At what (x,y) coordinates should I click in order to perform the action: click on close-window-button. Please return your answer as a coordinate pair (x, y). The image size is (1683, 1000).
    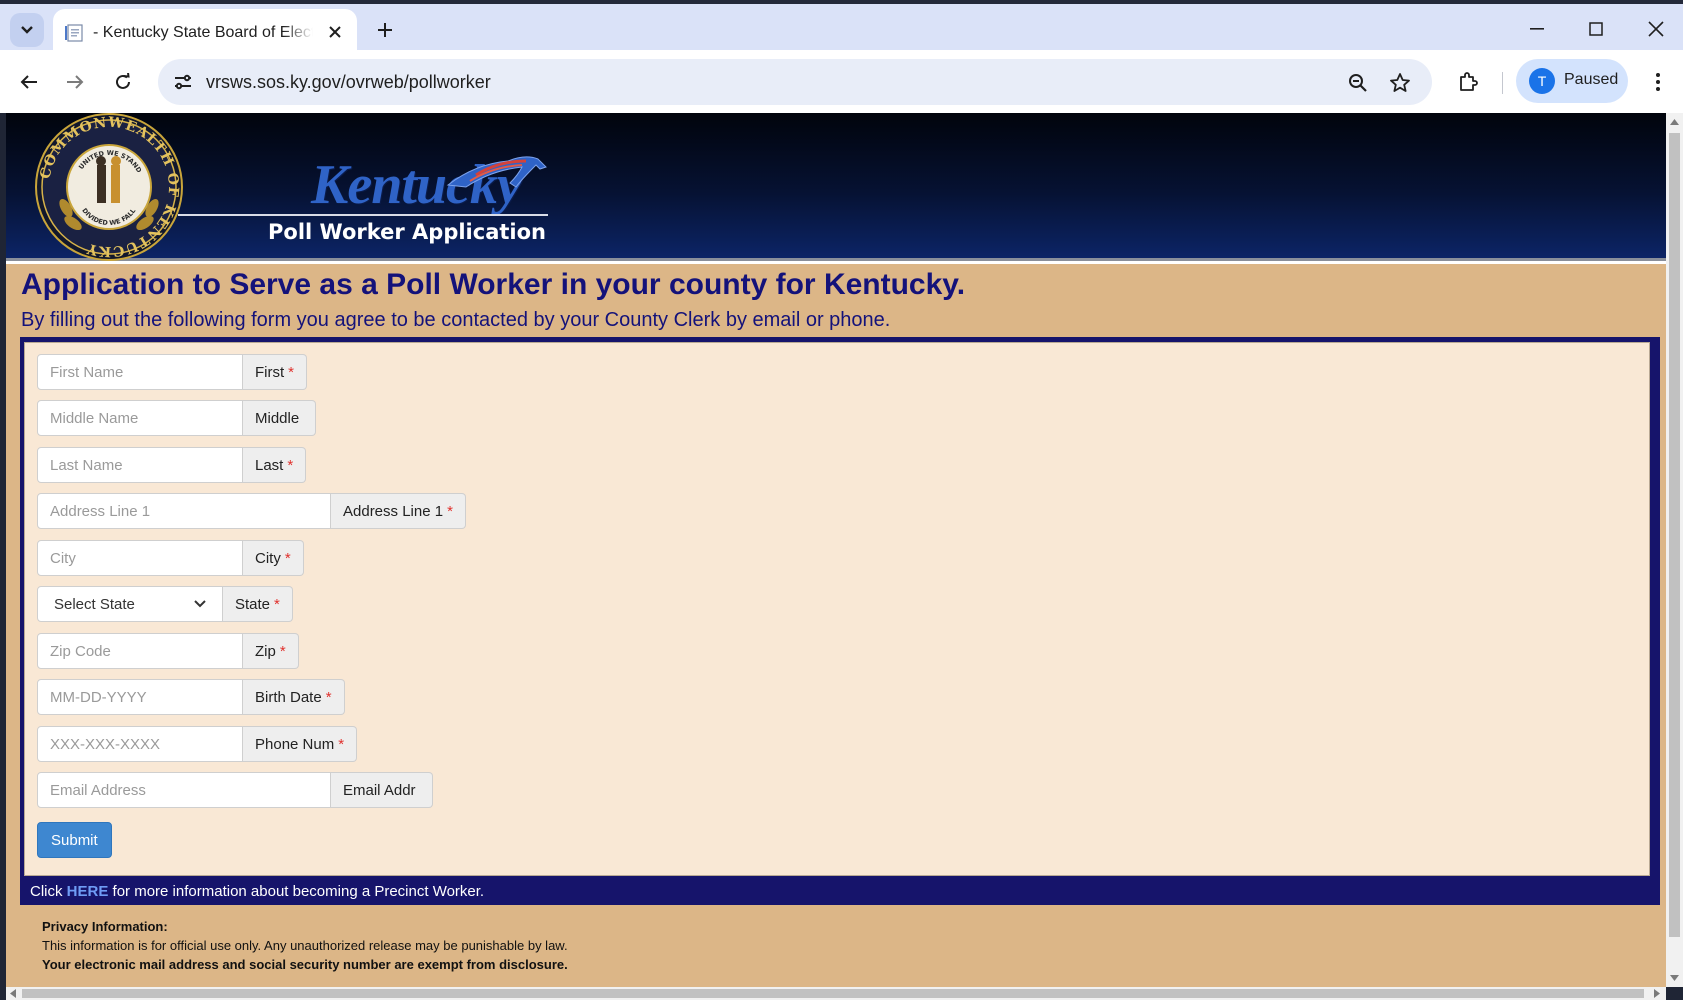
    Looking at the image, I should click on (1656, 29).